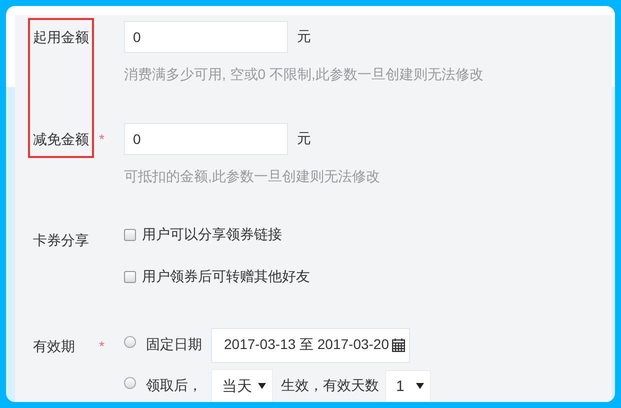 This screenshot has width=621, height=408. I want to click on field-label: 减免金额, so click(61, 139).